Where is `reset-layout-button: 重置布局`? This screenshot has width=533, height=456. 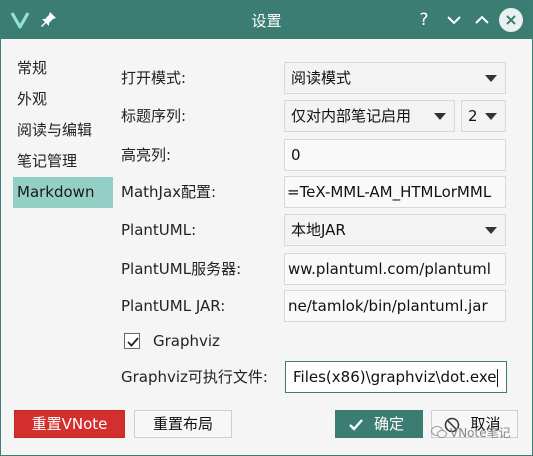
reset-layout-button: 重置布局 is located at coordinates (183, 424).